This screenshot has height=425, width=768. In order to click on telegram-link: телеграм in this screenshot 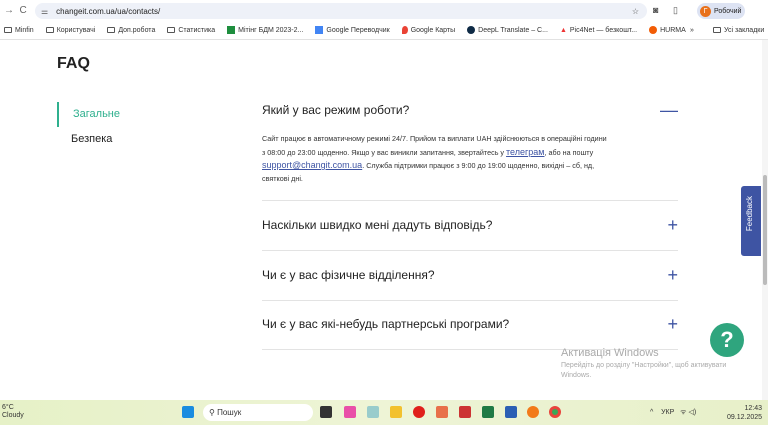, I will do `click(525, 152)`.